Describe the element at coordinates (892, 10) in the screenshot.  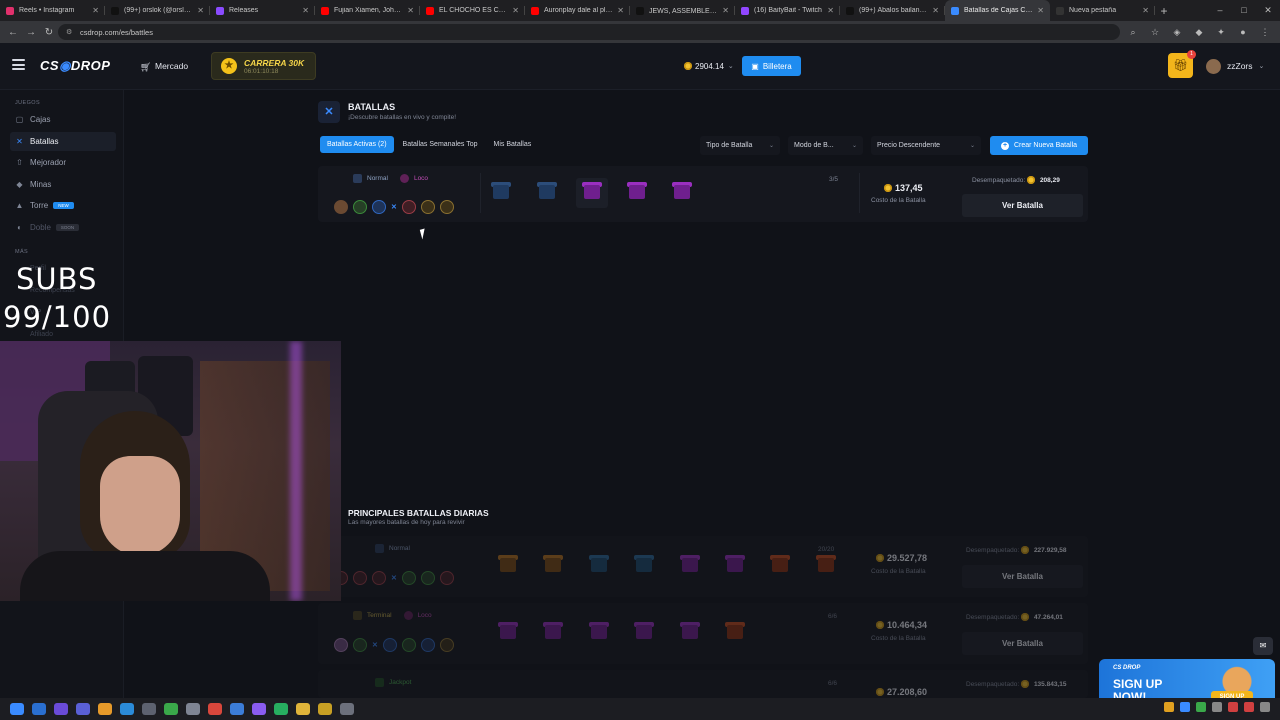
I see `browser-tab: (99+) Ábalos bailando as ✕` at that location.